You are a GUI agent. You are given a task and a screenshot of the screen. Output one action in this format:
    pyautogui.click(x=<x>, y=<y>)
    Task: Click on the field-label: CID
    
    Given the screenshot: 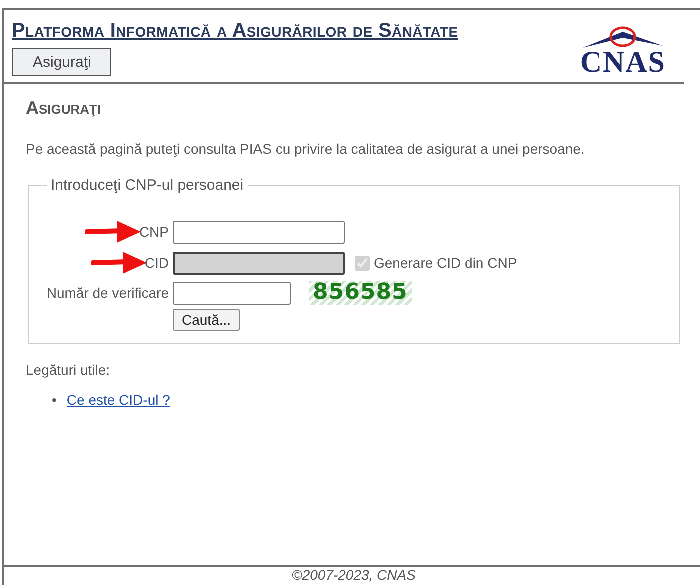 What is the action you would take?
    pyautogui.click(x=156, y=263)
    